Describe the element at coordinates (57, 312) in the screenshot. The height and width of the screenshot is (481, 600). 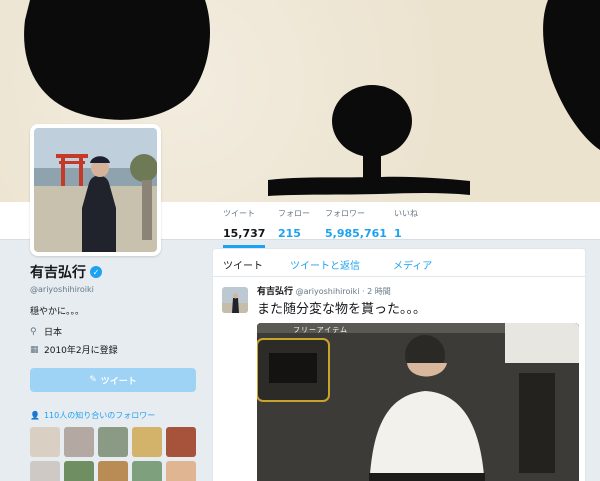
I see `profile-bio: 穏やかに。。。` at that location.